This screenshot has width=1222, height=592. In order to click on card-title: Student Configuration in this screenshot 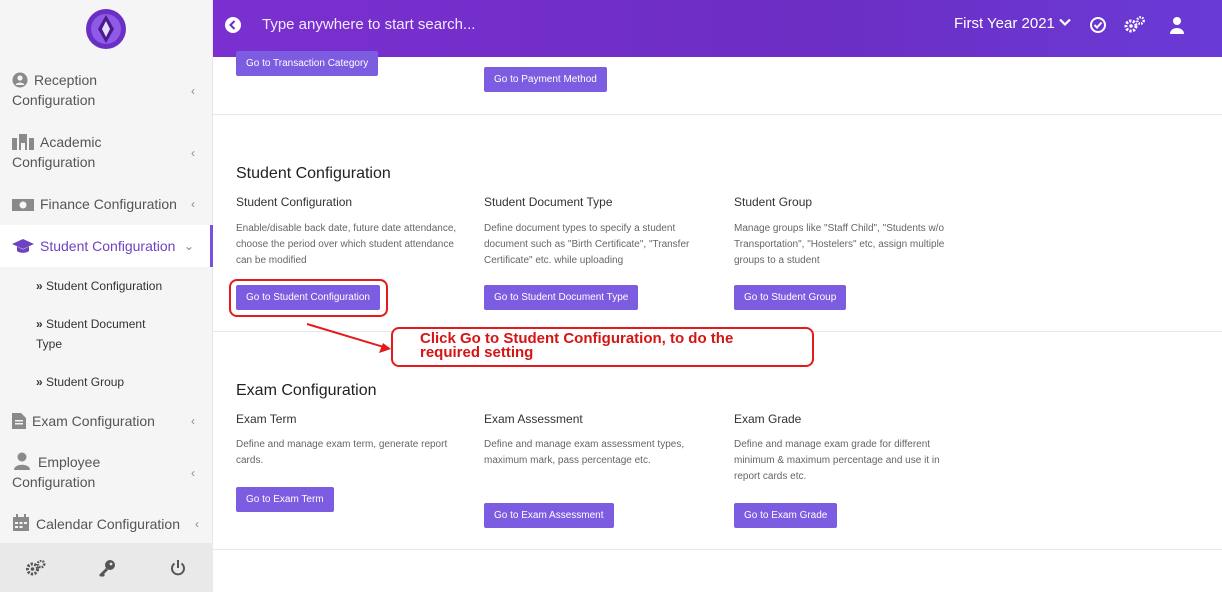, I will do `click(294, 202)`.